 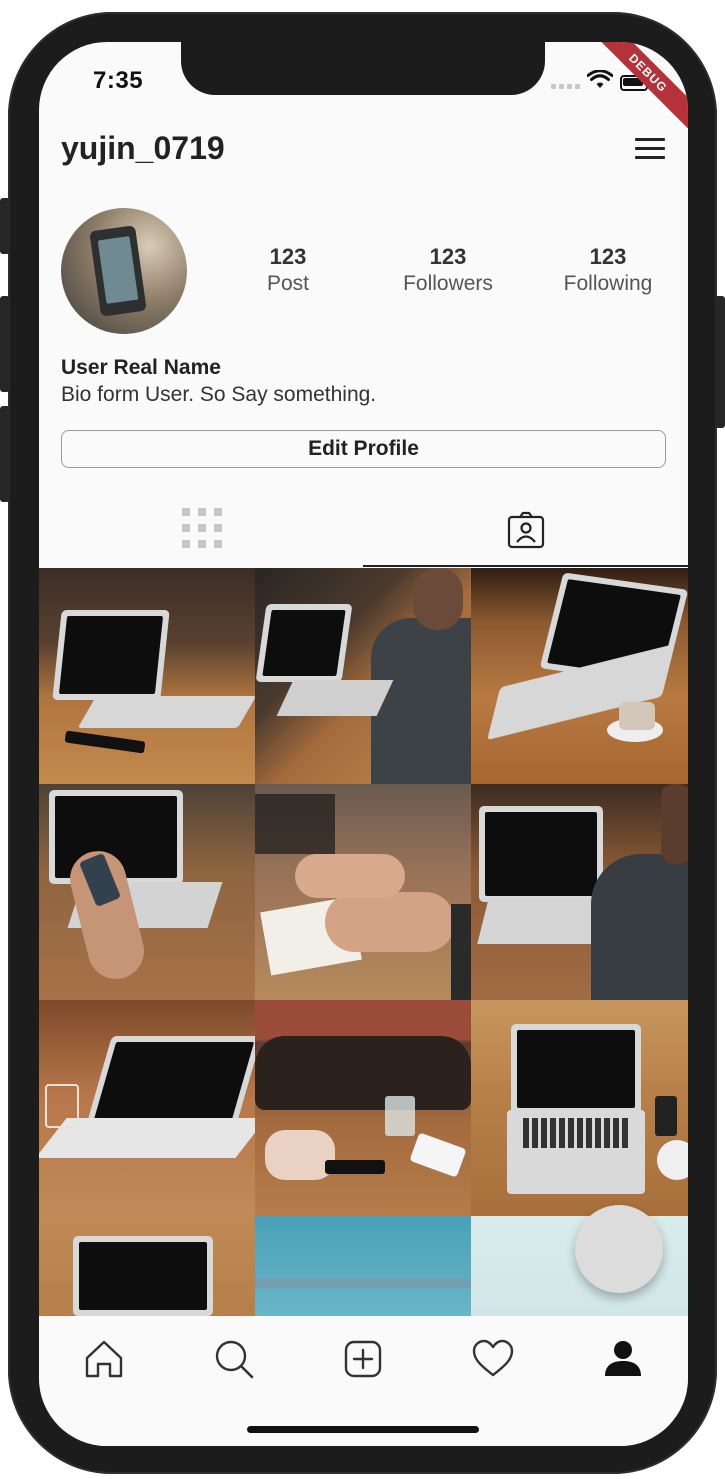 I want to click on edit-profile-button: Edit Profile, so click(x=363, y=449).